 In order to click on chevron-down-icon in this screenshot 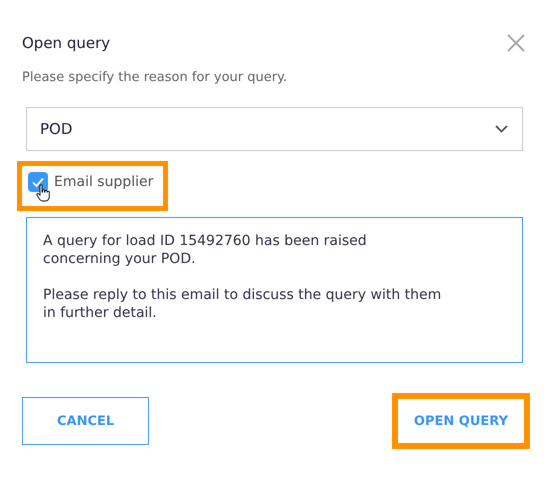, I will do `click(501, 129)`.